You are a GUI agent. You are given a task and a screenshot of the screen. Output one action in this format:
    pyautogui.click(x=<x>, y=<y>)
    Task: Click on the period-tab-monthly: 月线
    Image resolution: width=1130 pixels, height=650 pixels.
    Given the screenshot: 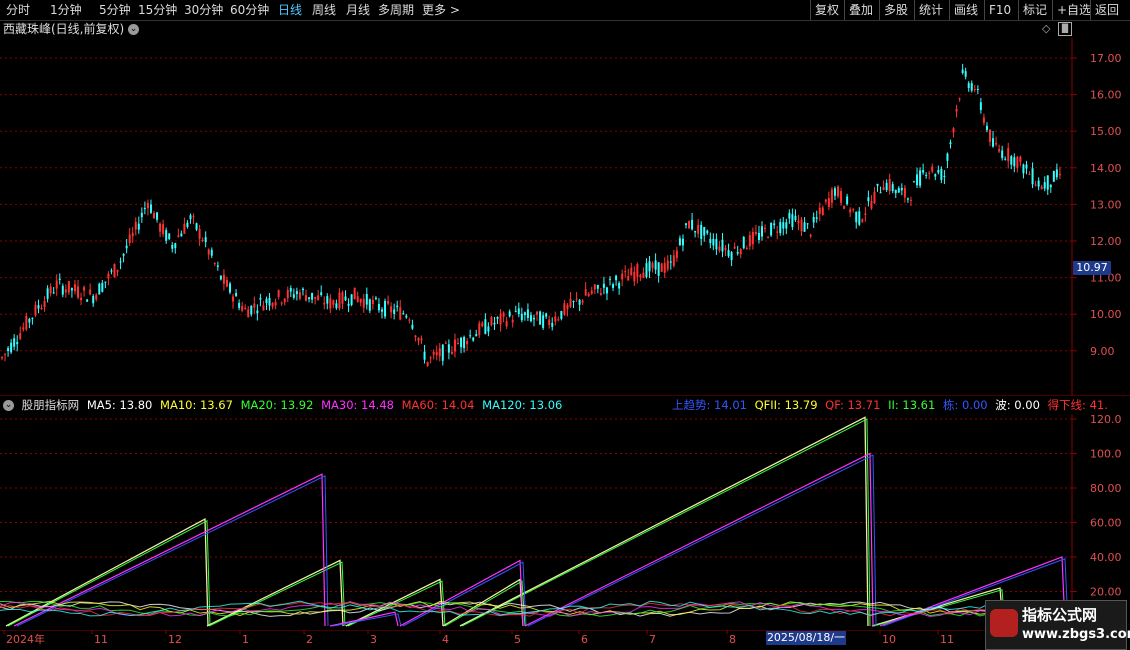 What is the action you would take?
    pyautogui.click(x=358, y=10)
    